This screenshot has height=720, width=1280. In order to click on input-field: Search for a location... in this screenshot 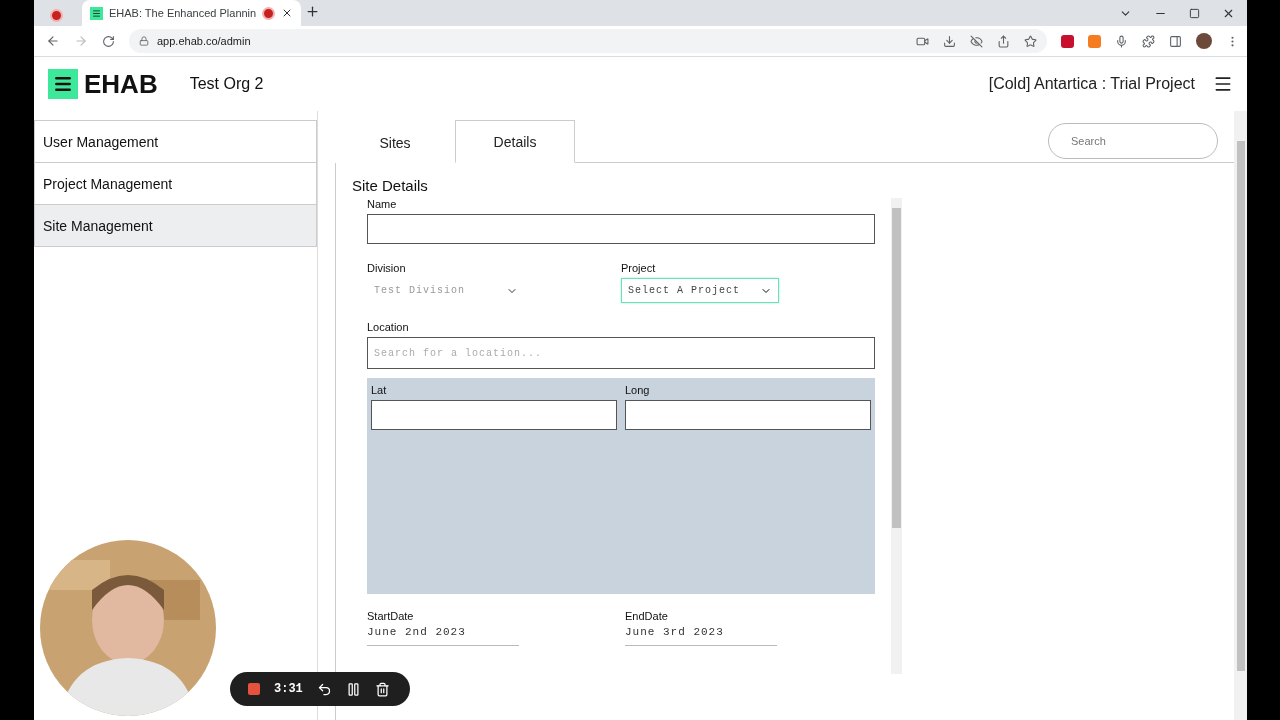, I will do `click(621, 353)`.